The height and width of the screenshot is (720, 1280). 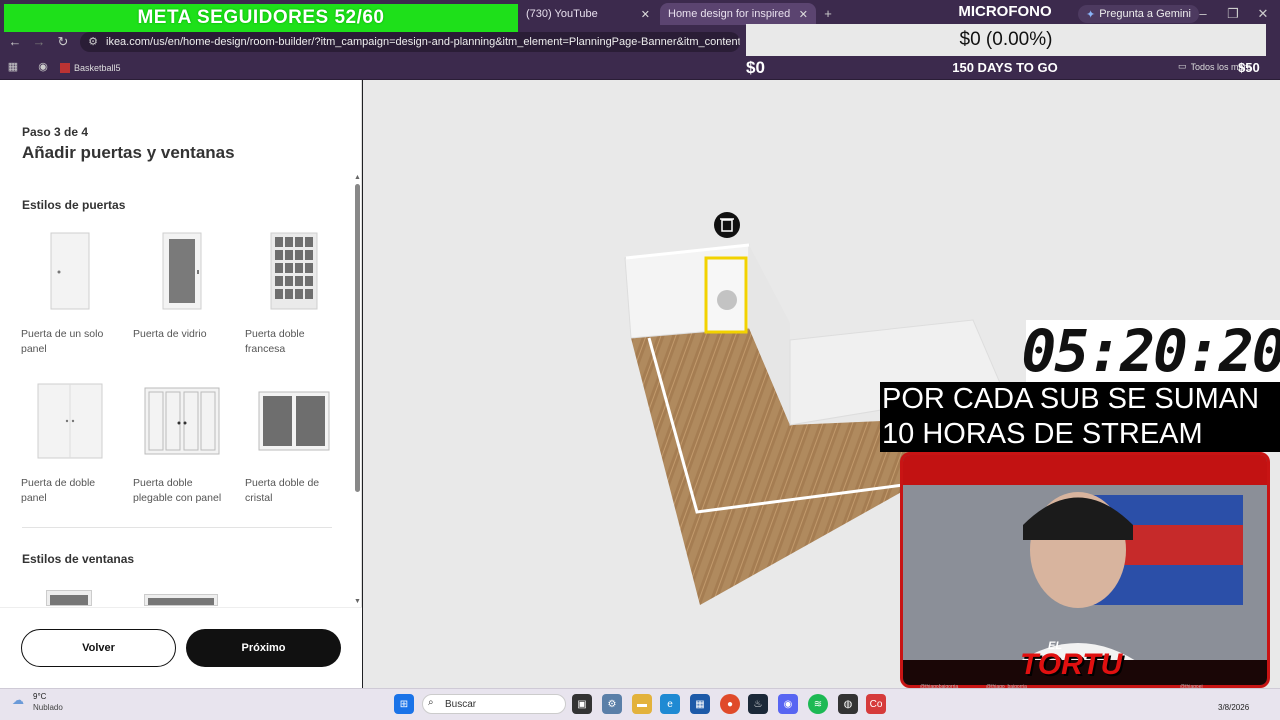 I want to click on bookmark-label: Basketball5, so click(x=97, y=68).